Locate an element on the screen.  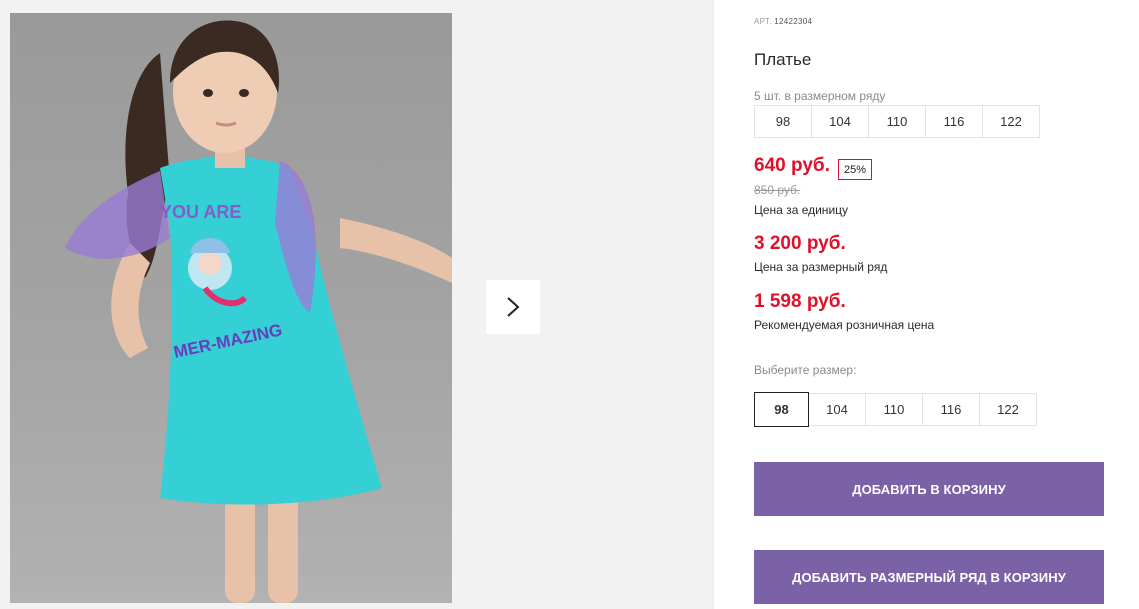
unit-price: 640 руб. is located at coordinates (792, 165).